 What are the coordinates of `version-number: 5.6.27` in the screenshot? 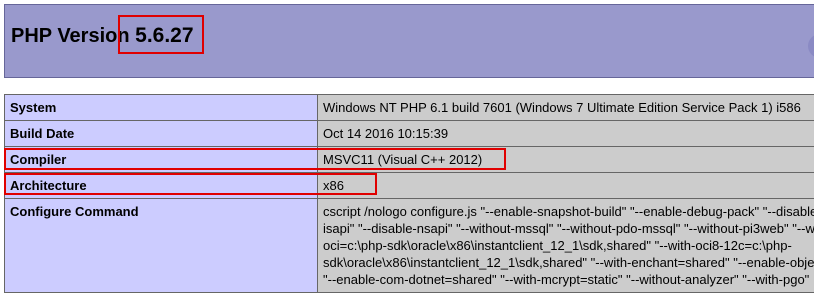 It's located at (164, 35).